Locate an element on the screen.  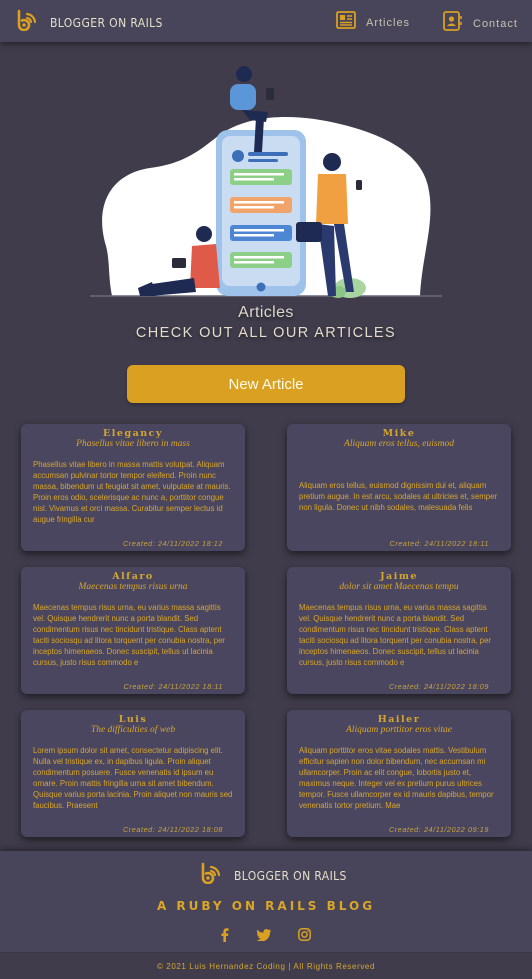
article-title: Aliquam eros tellus, euismod is located at coordinates (399, 444).